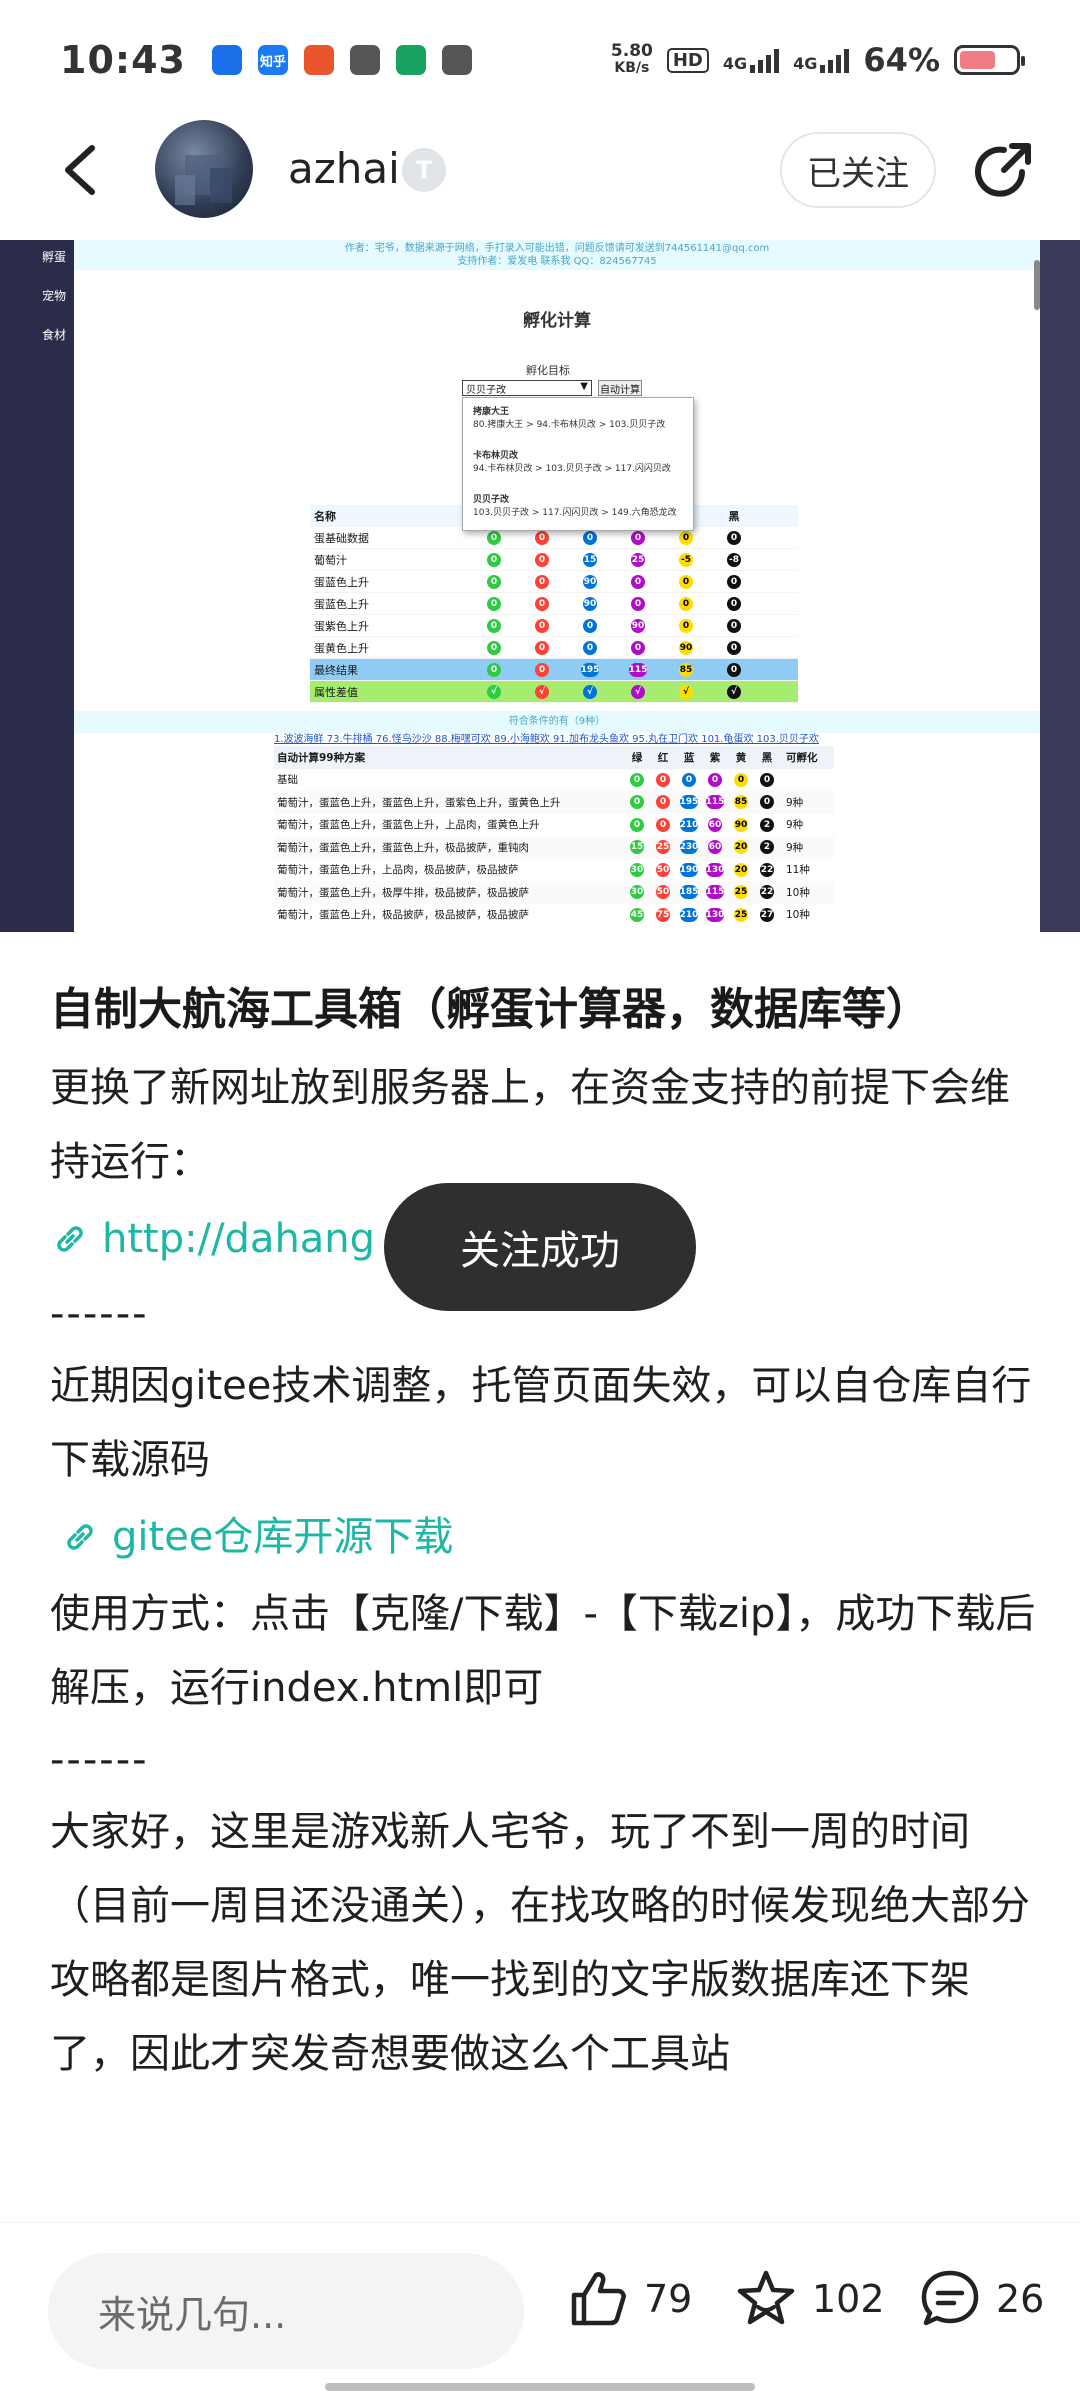  What do you see at coordinates (408, 825) in the screenshot?
I see `plan-cell: 葡萄汁，蛋蓝色上升，蛋蓝色上升，上品肉，蛋黄色上升` at bounding box center [408, 825].